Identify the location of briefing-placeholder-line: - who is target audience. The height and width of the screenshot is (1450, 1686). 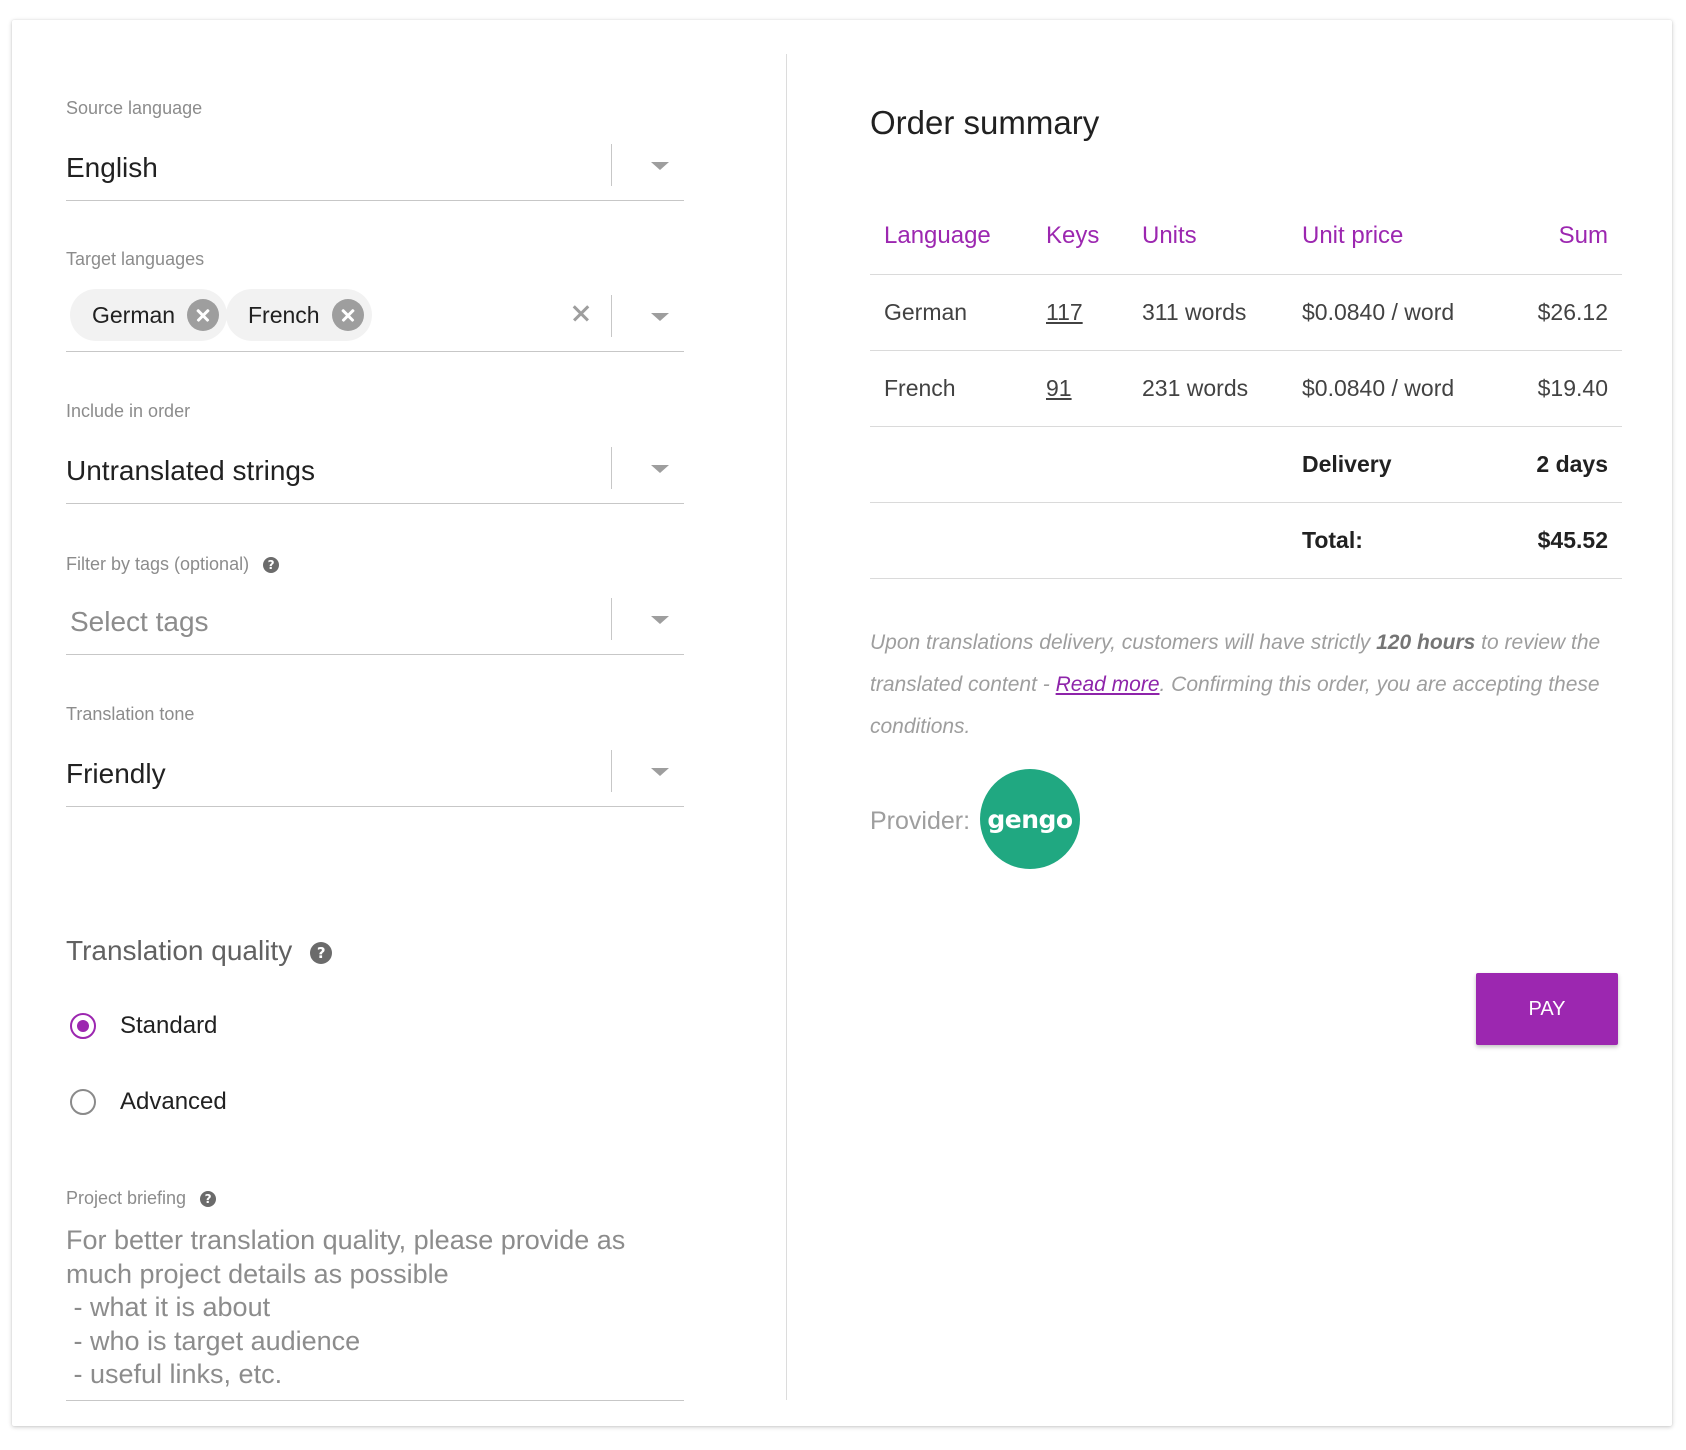
(213, 1340).